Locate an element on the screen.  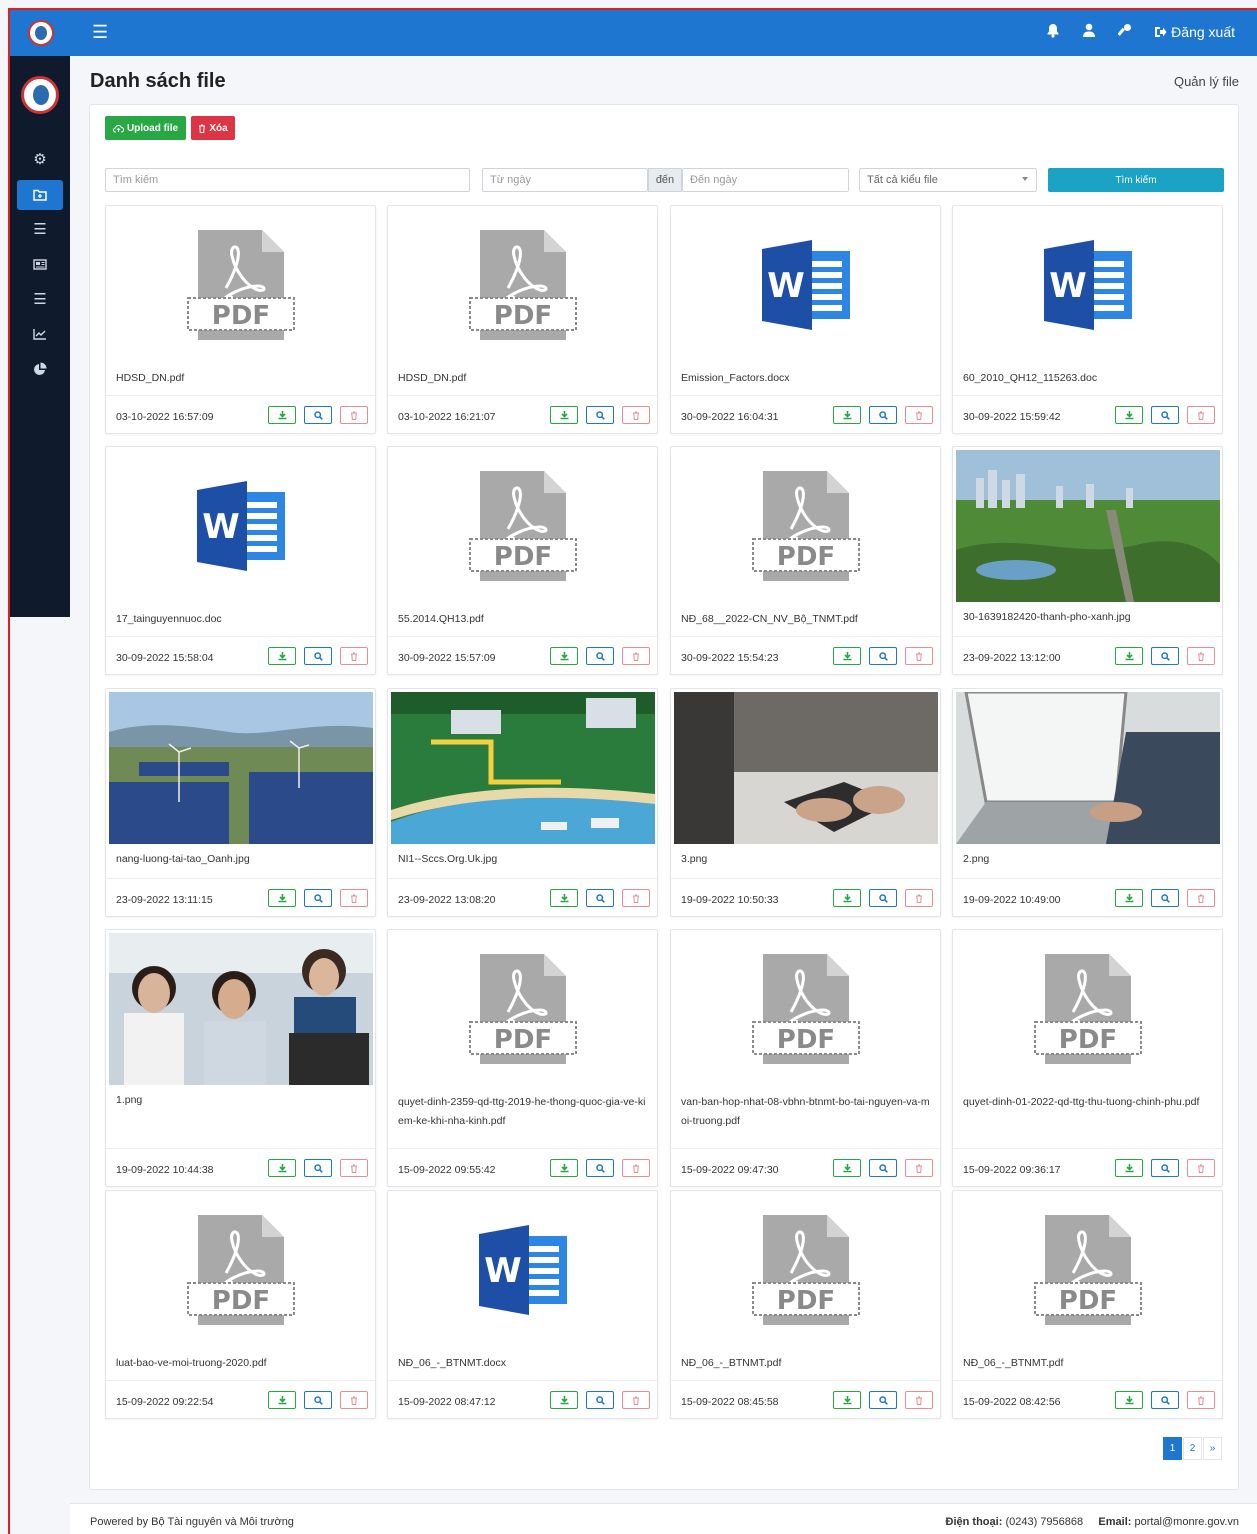
file-card: PDF 55.2014.QH13.pdf 30-09-2022 15:57:09 is located at coordinates (522, 560).